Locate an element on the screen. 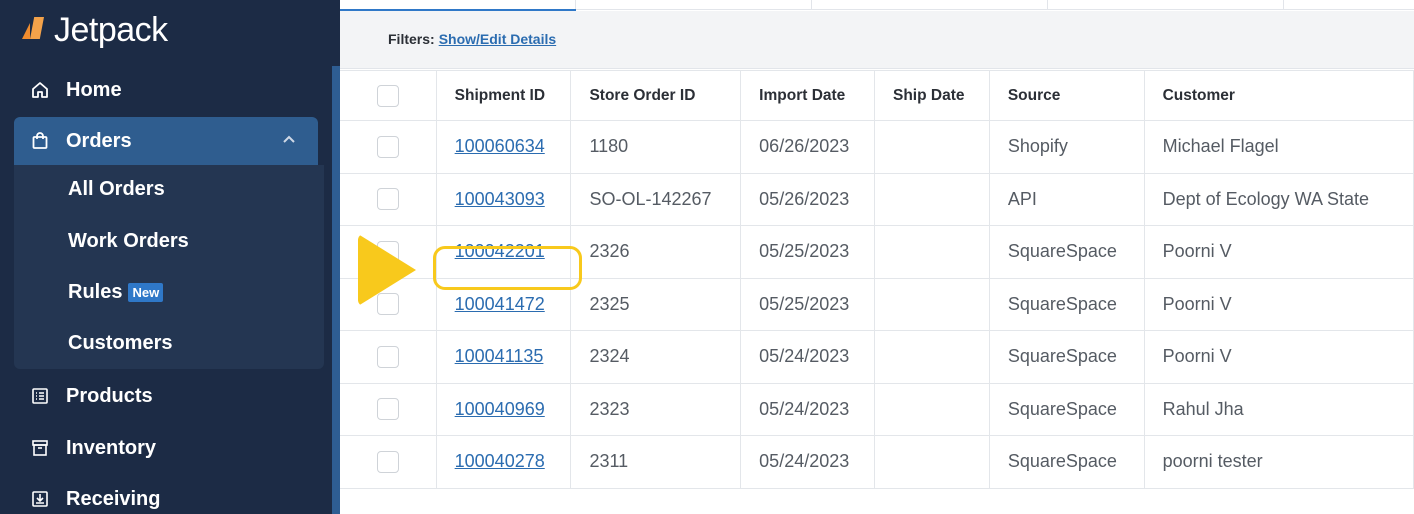 The height and width of the screenshot is (514, 1414). top-tab-strip is located at coordinates (877, 5).